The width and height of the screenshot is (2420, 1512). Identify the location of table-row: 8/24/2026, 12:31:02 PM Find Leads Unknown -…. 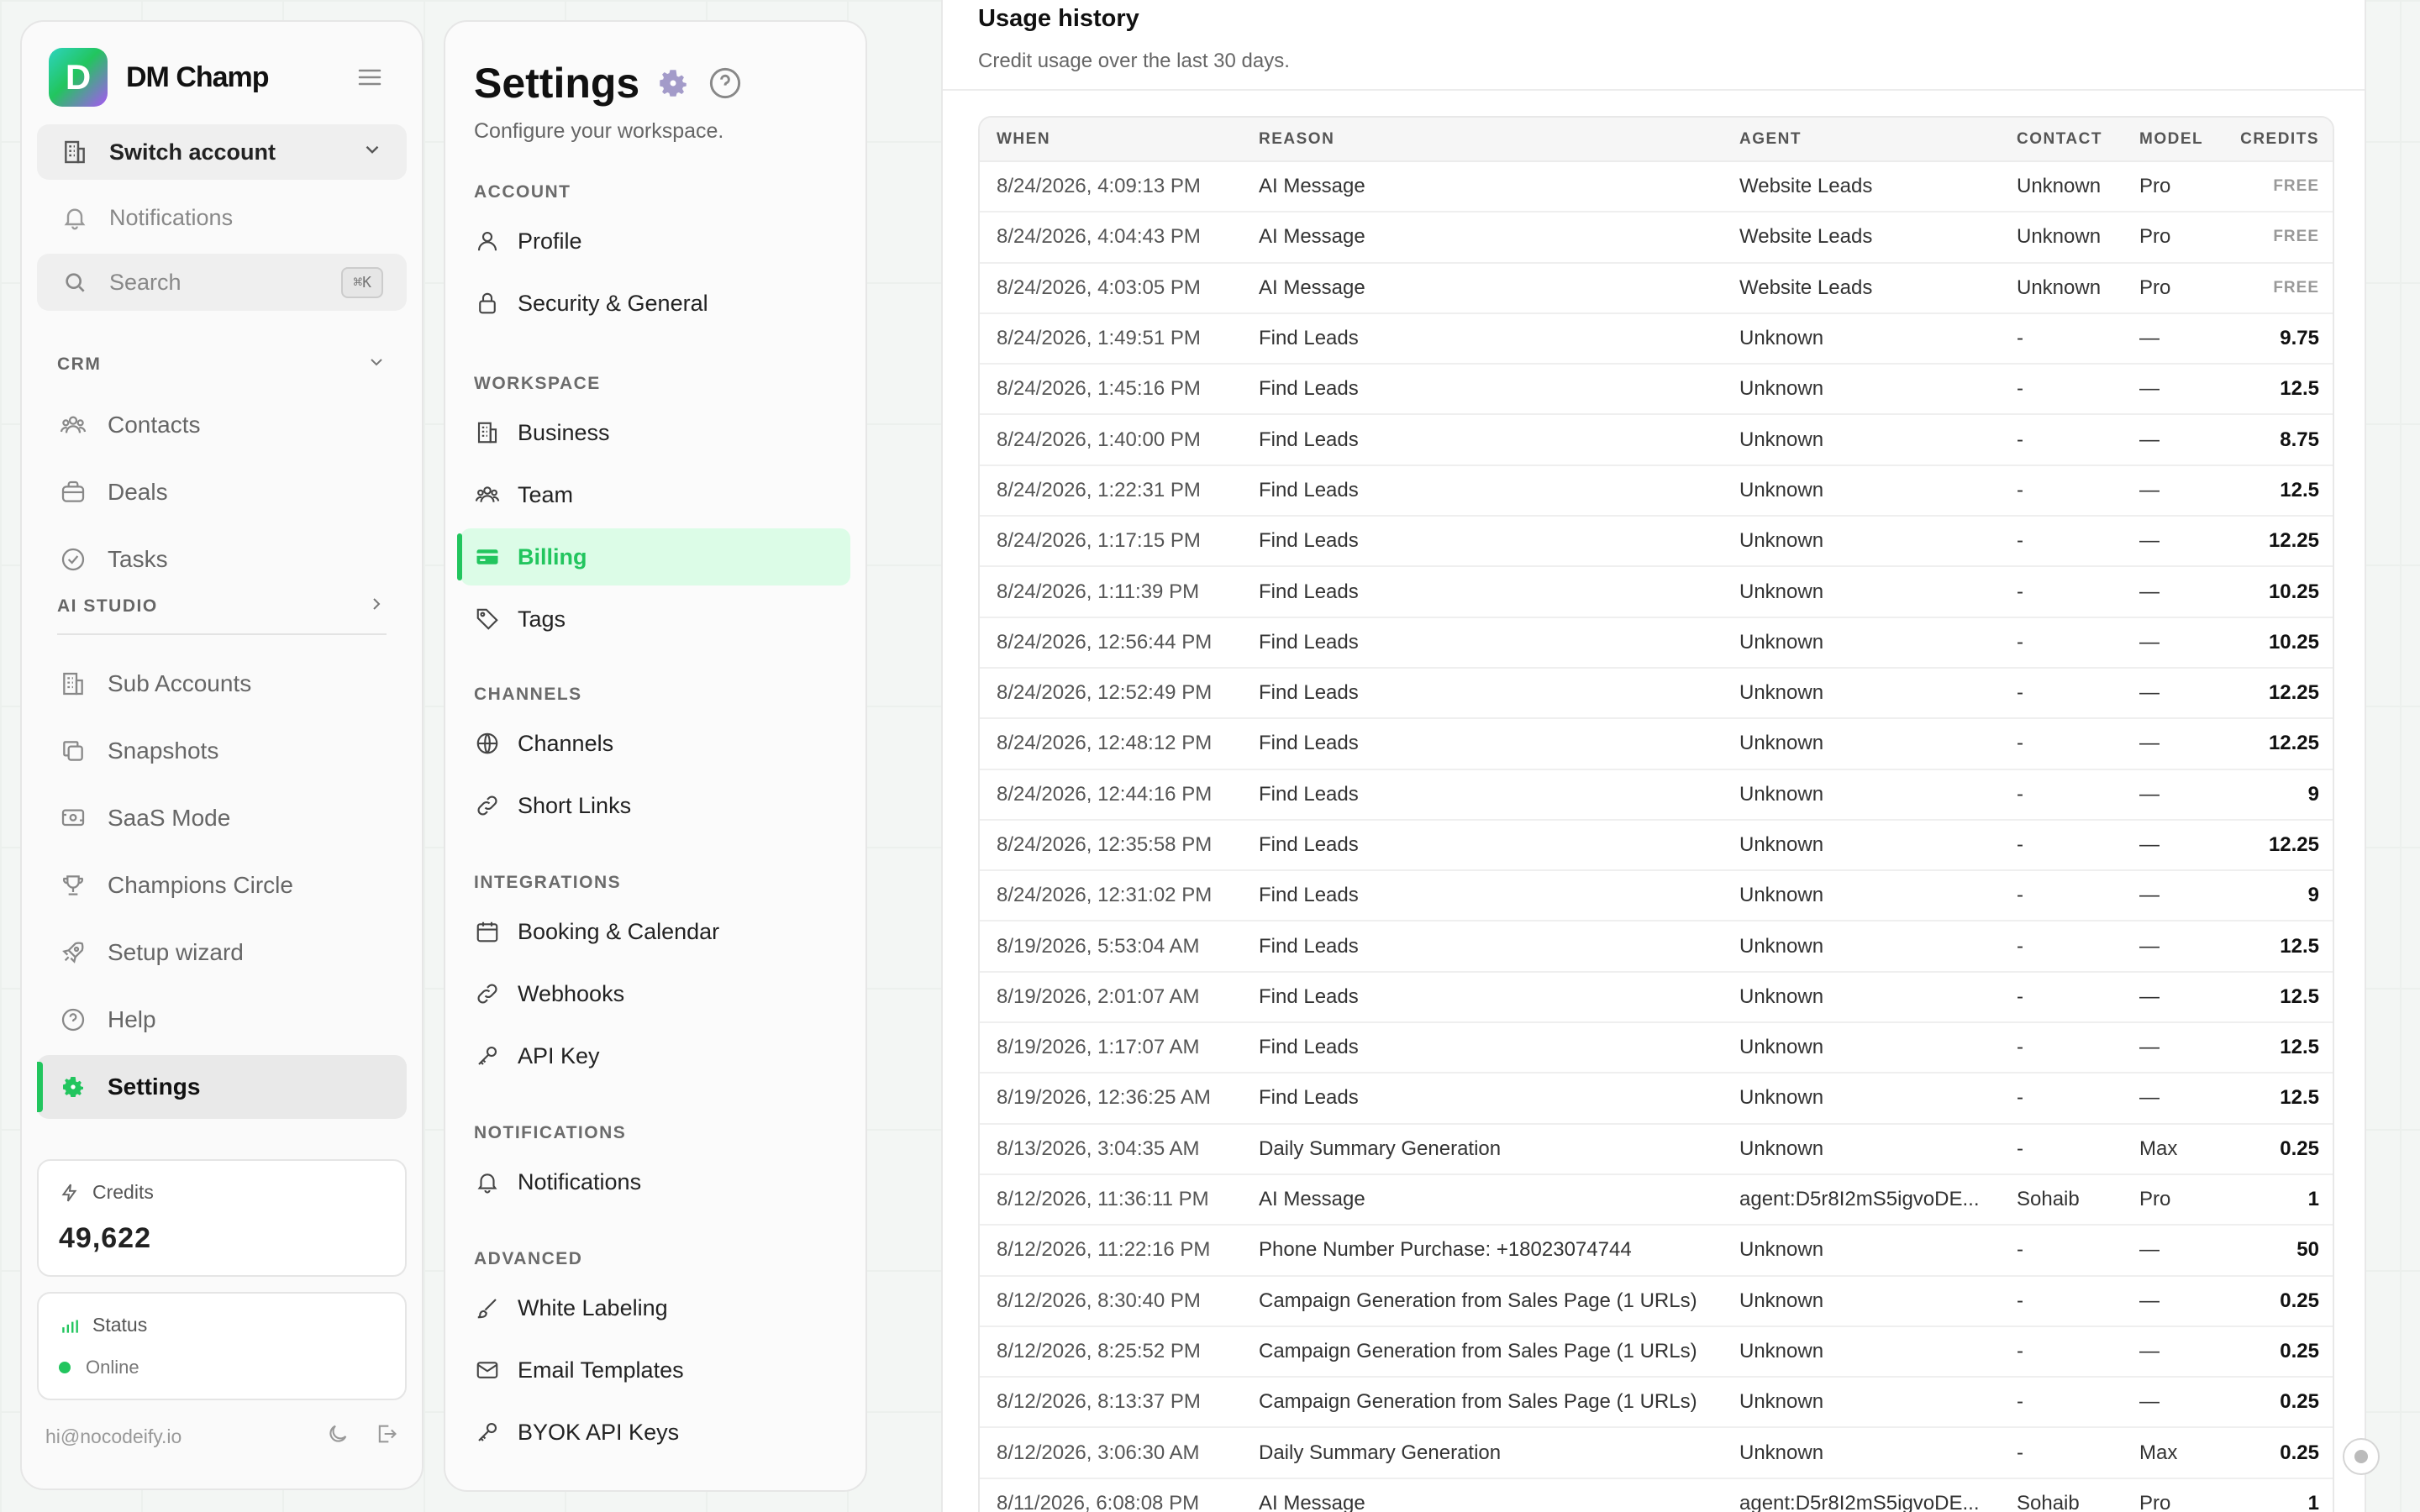
(1656, 895).